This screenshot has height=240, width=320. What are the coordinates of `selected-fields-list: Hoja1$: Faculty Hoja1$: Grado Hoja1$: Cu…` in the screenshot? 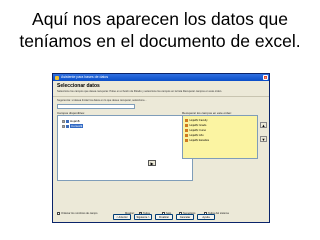 It's located at (220, 137).